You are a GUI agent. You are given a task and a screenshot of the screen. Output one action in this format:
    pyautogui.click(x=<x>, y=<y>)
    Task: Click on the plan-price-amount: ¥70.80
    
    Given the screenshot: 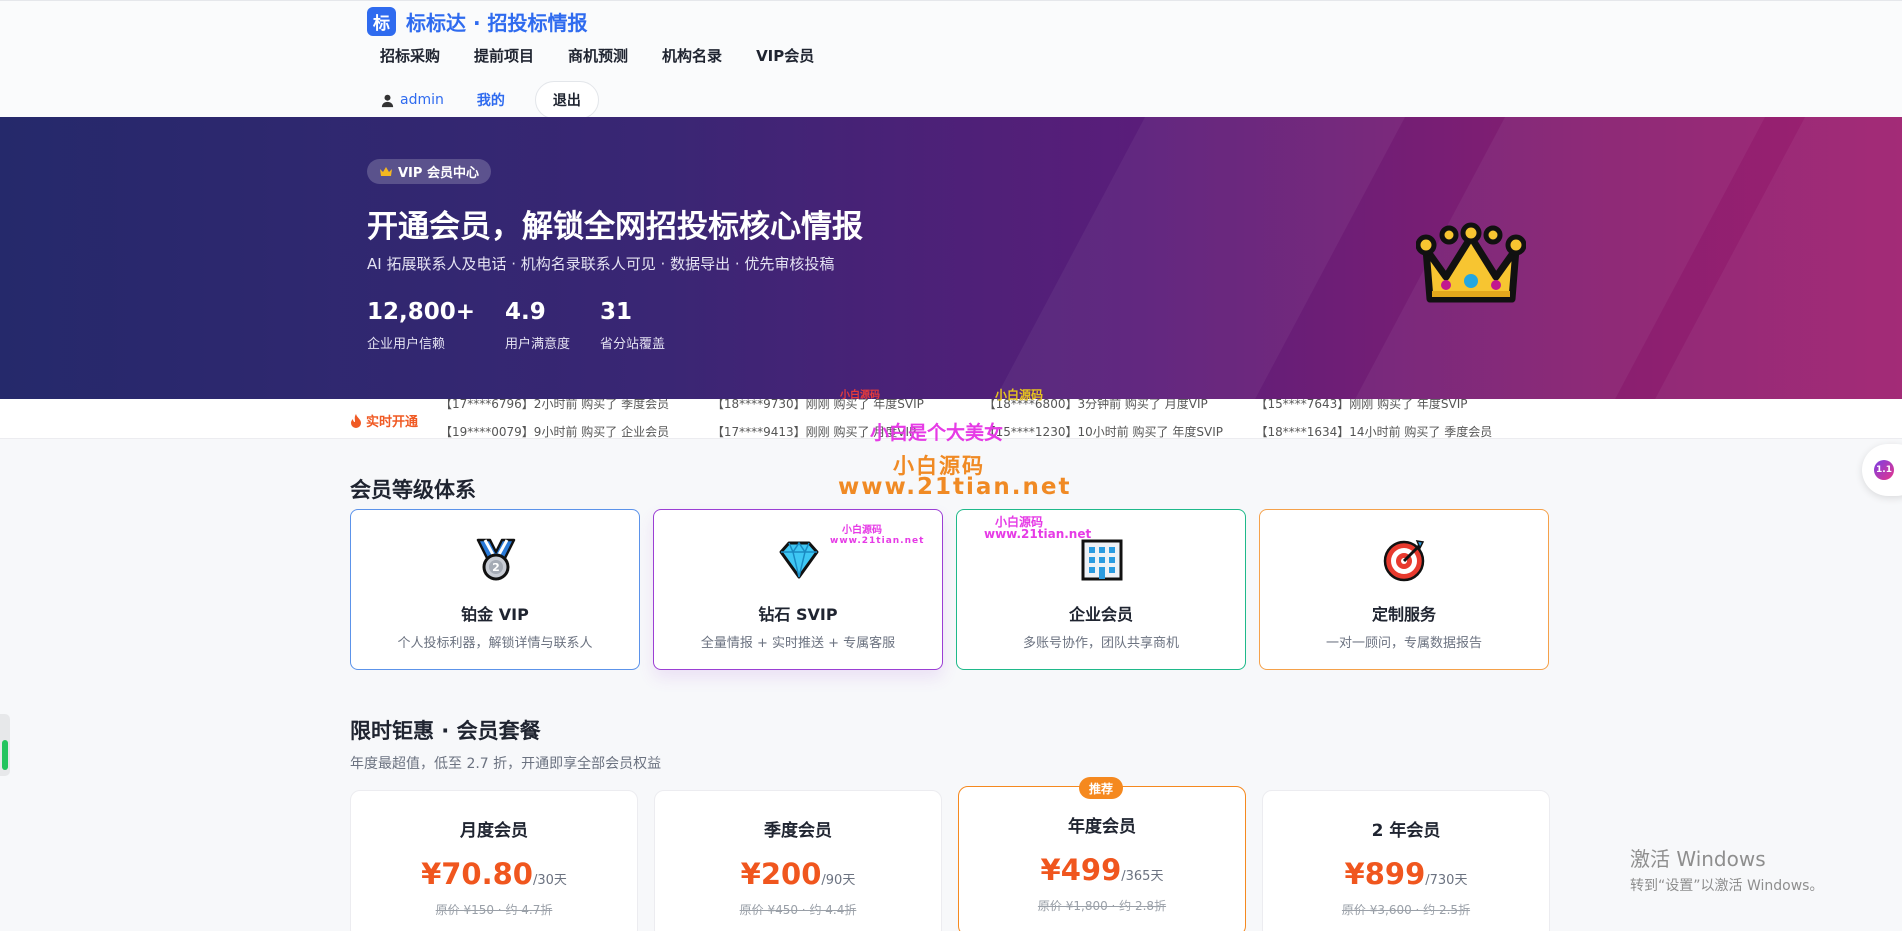 What is the action you would take?
    pyautogui.click(x=477, y=874)
    